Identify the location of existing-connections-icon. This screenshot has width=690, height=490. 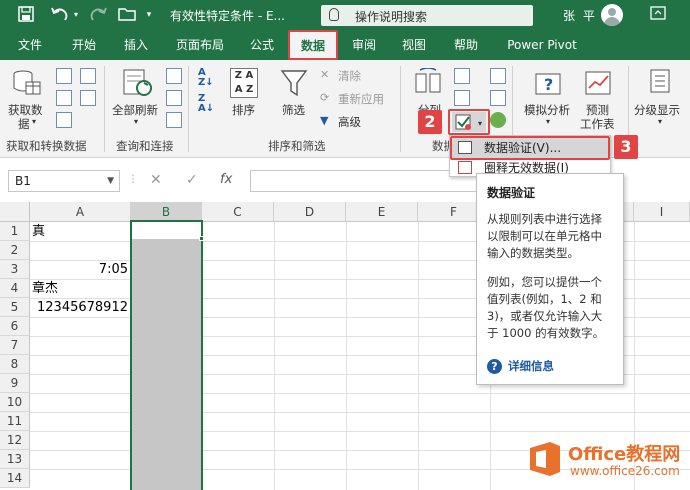
(88, 98).